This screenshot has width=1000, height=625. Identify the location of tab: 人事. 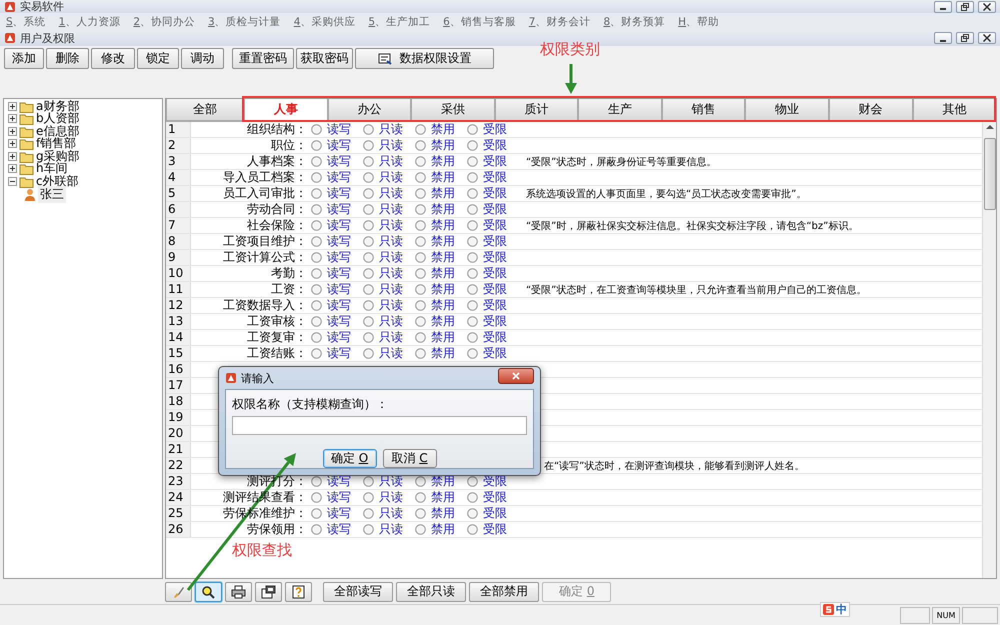
(286, 110).